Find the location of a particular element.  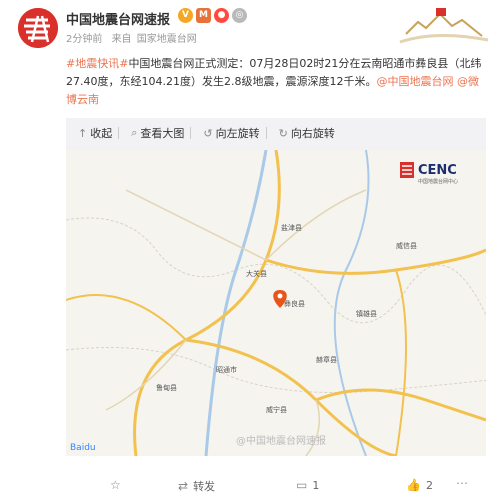

place-label-weining: 威宁县 is located at coordinates (276, 409).